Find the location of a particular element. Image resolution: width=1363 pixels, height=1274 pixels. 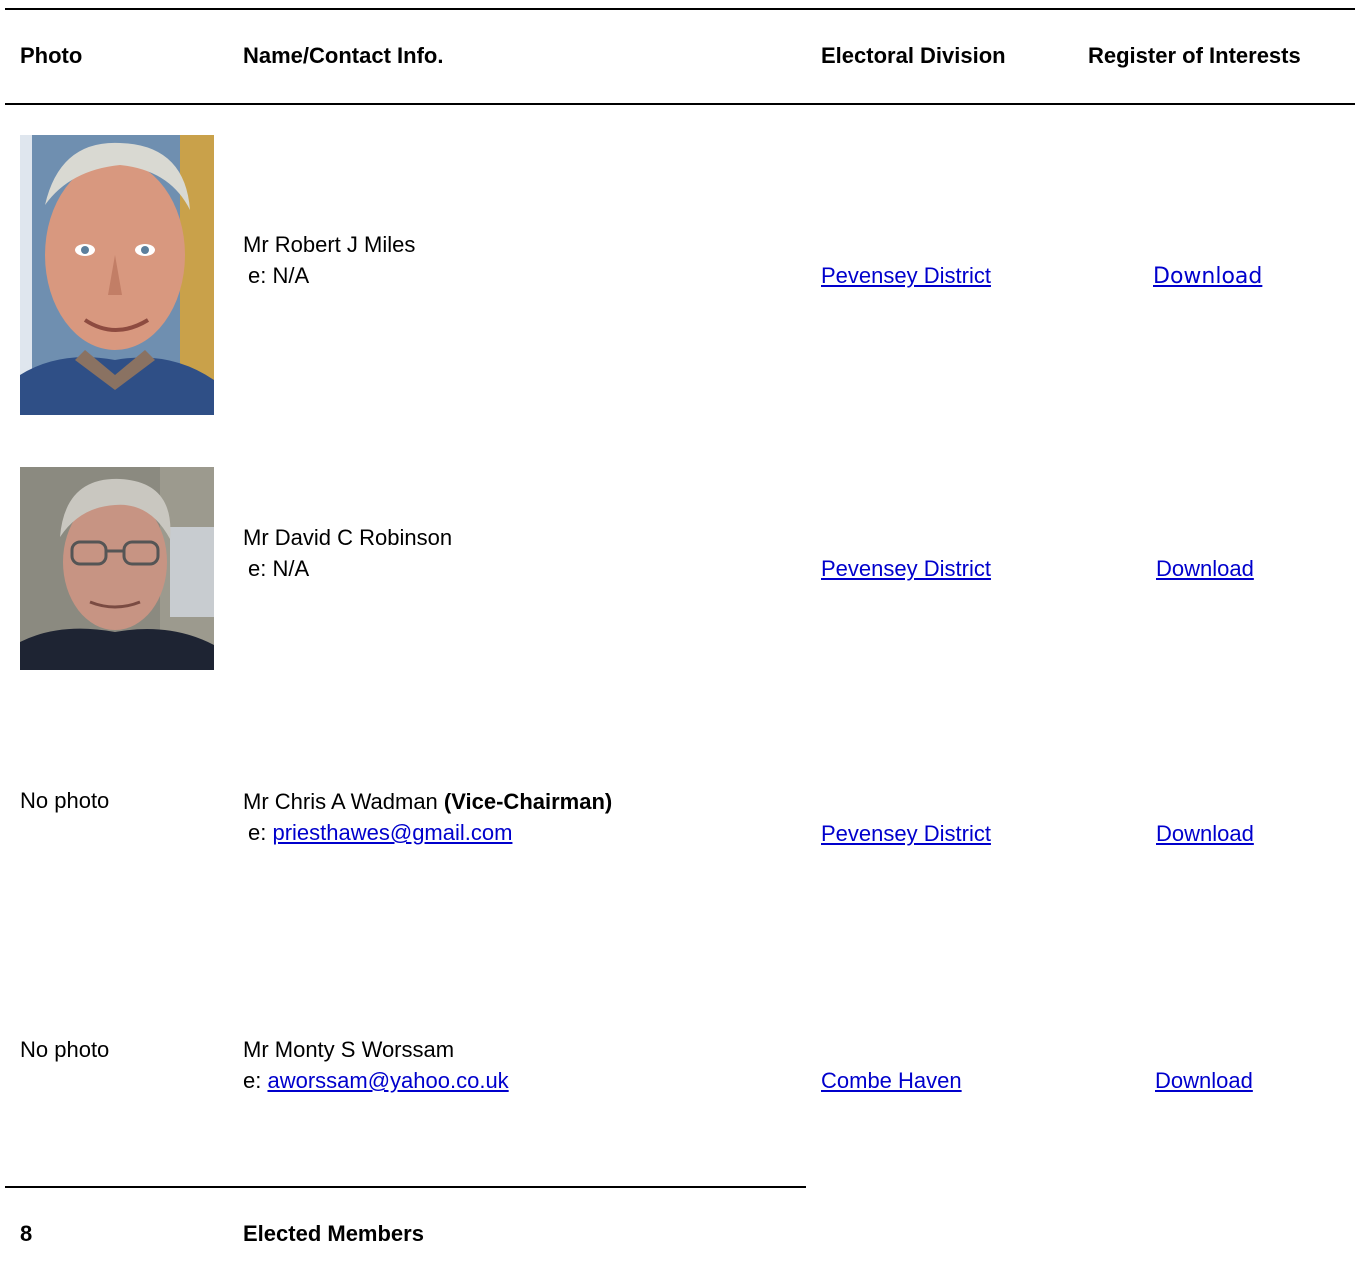

top-rule is located at coordinates (680, 9).